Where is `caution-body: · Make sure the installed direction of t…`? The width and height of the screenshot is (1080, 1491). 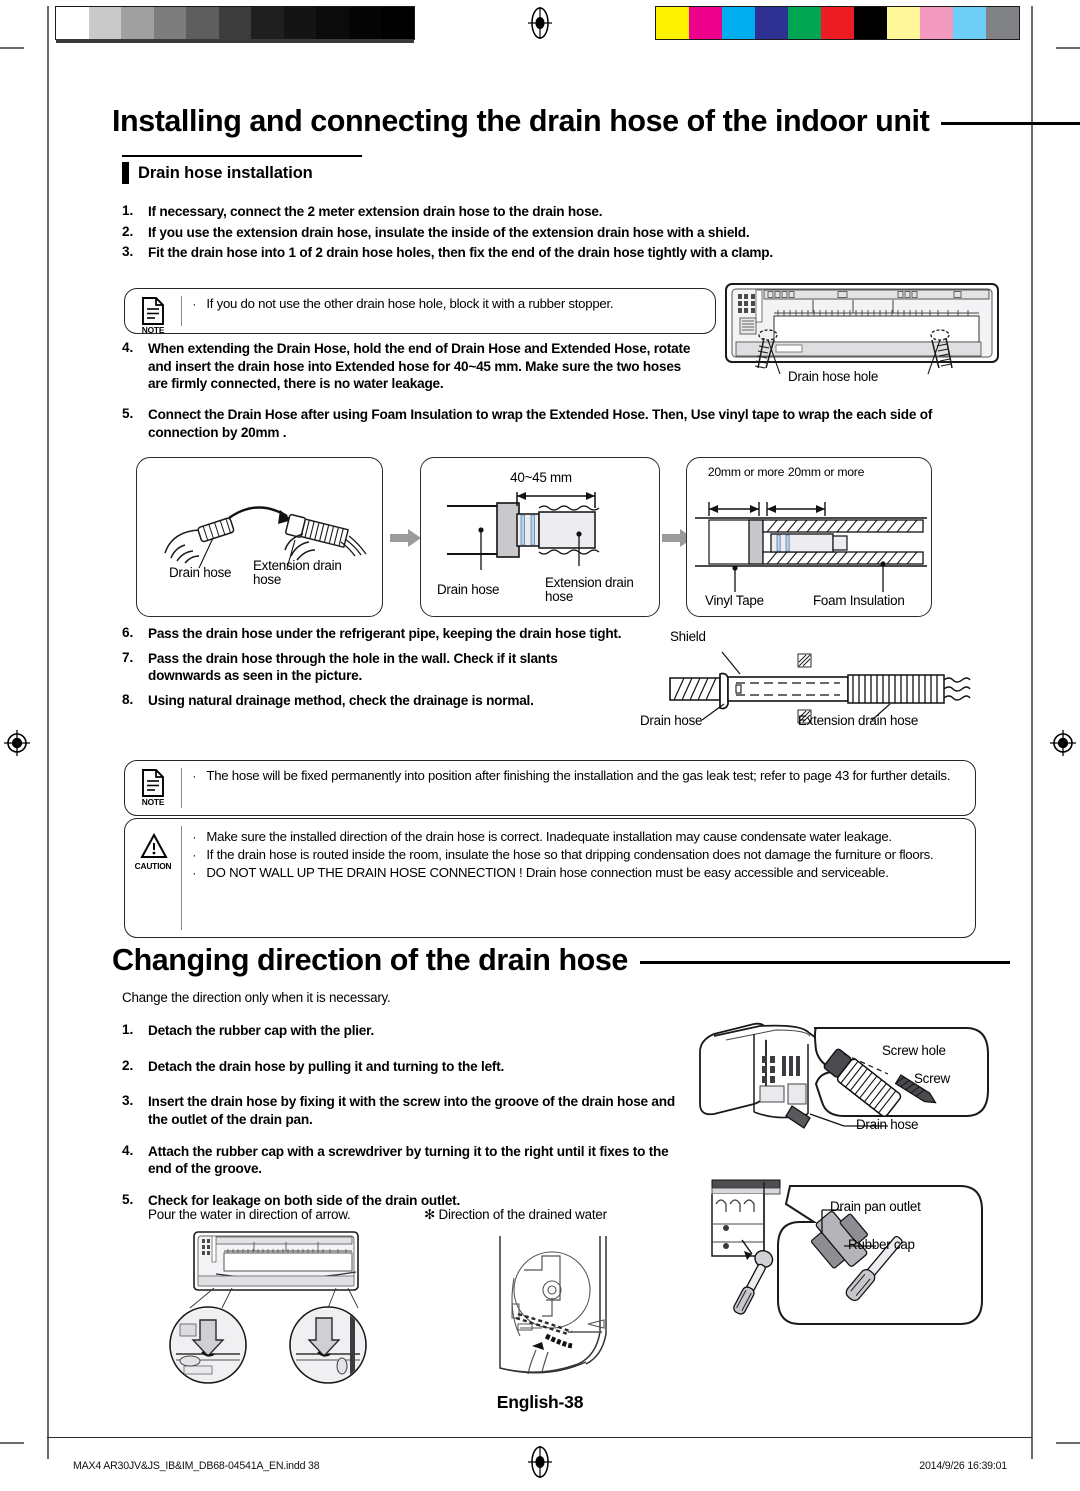
caution-body: · Make sure the installed direction of t… is located at coordinates (578, 854).